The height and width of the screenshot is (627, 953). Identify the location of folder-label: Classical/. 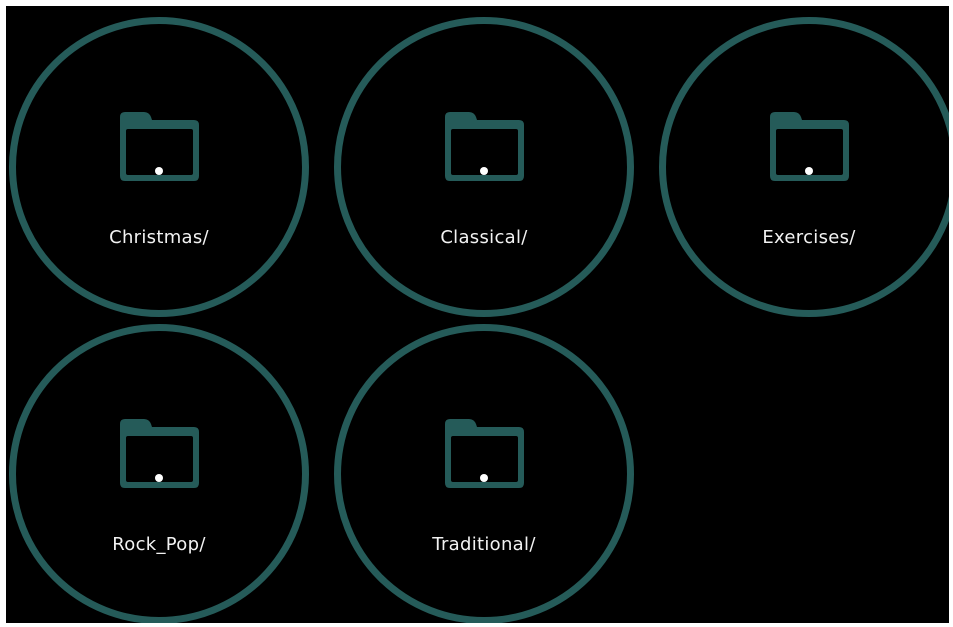
(484, 237).